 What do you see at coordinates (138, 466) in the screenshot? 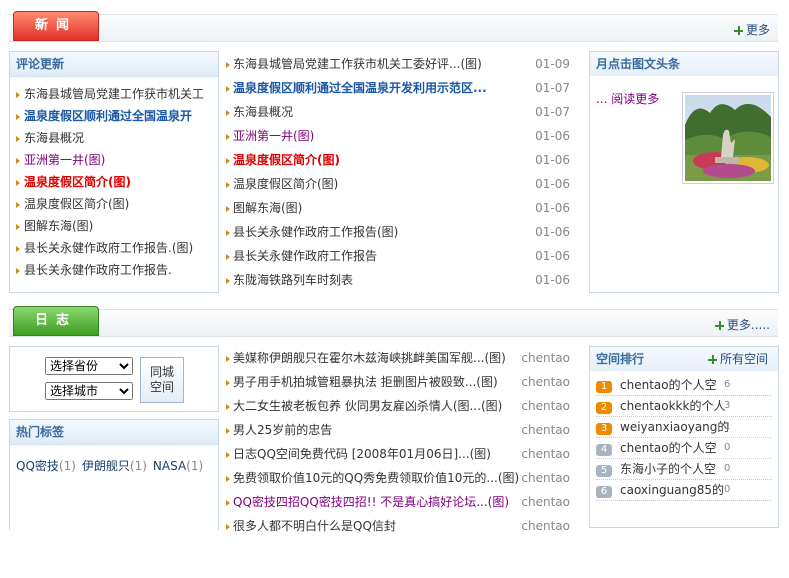
I see `tag-count: (1)` at bounding box center [138, 466].